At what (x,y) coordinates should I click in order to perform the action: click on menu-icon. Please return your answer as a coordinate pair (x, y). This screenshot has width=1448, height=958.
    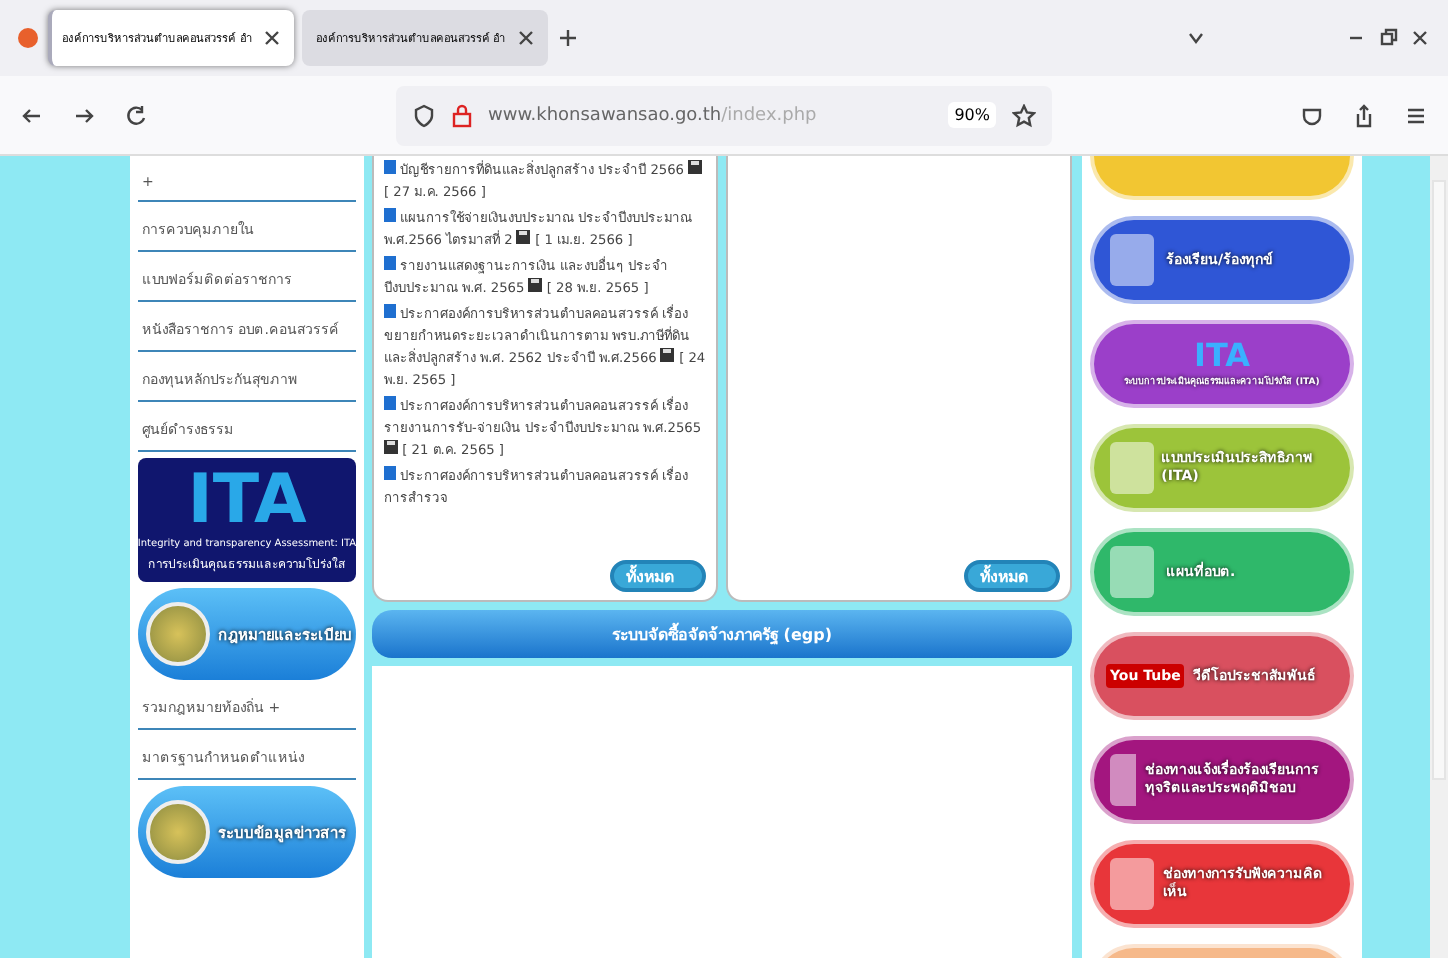
    Looking at the image, I should click on (1416, 115).